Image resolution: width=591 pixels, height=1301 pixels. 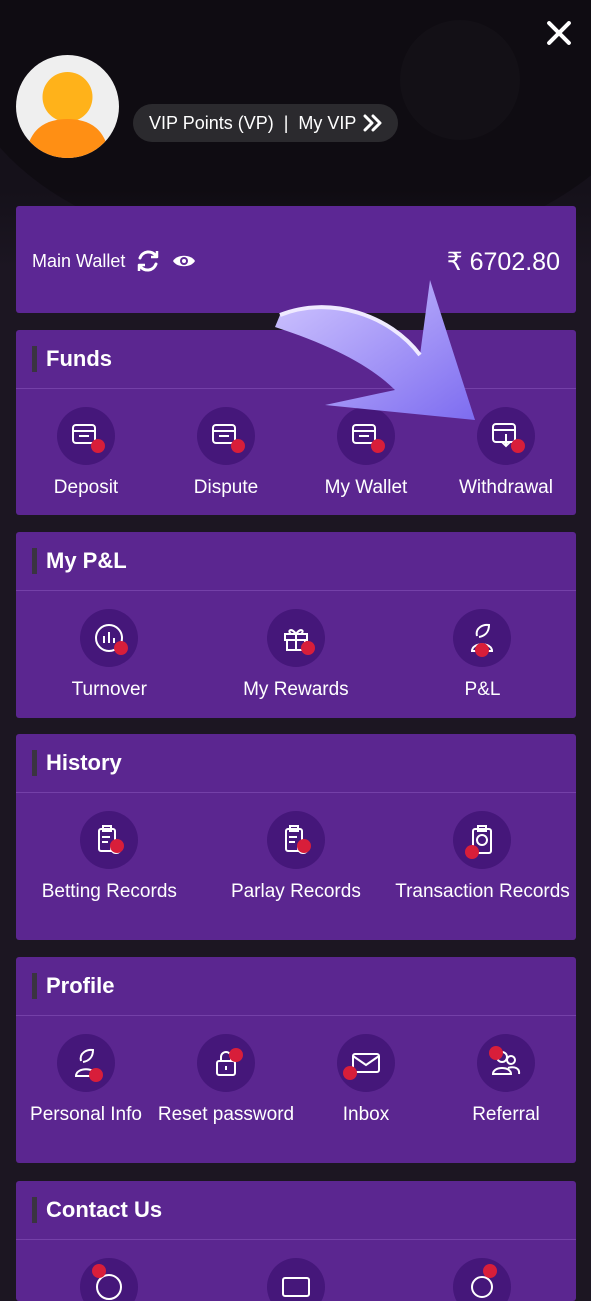 What do you see at coordinates (506, 487) in the screenshot?
I see `withdrawal-label: Withdrawal` at bounding box center [506, 487].